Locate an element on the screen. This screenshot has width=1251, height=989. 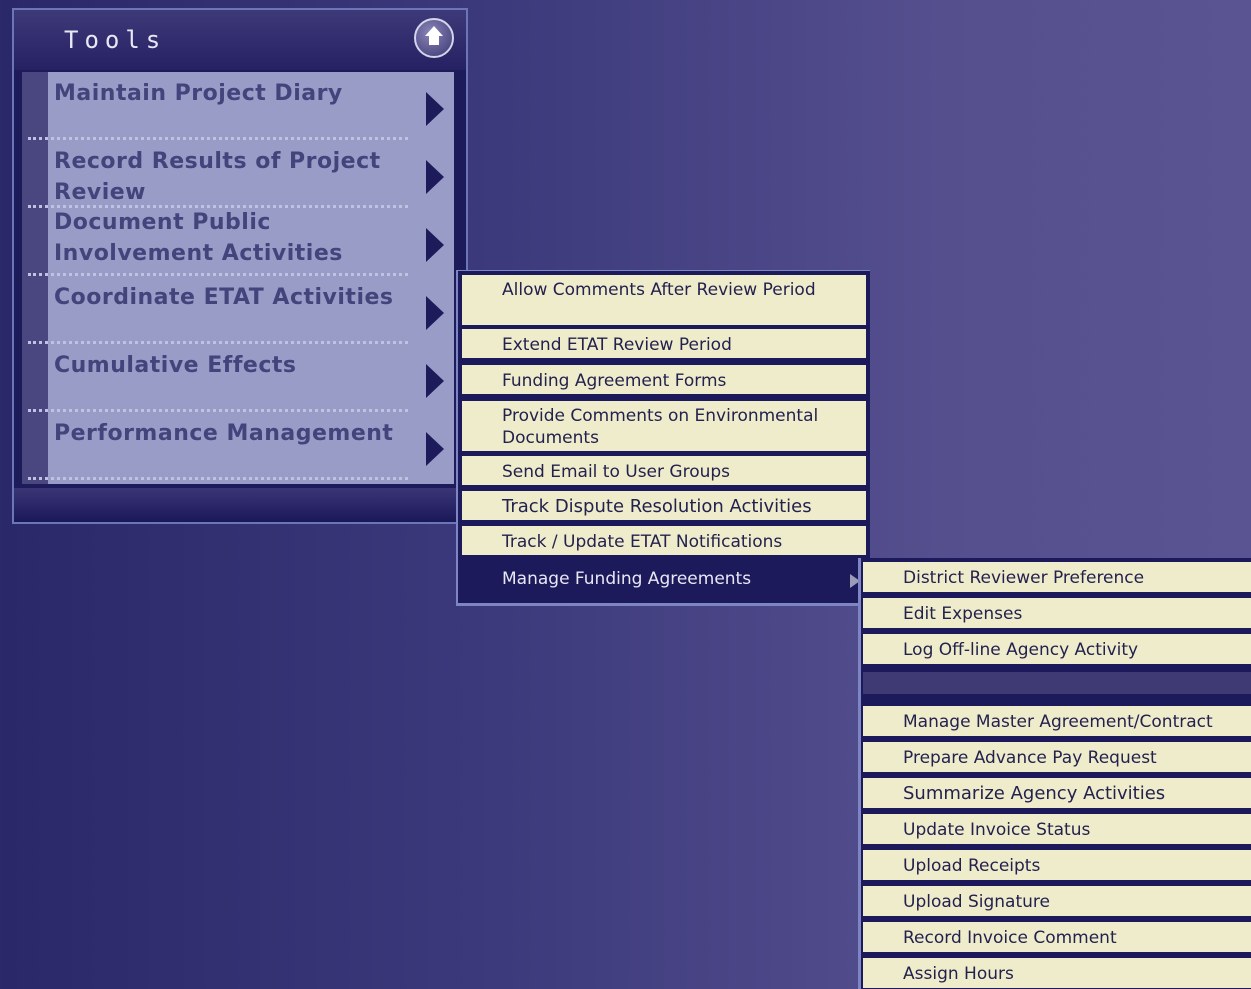
tools-item-record-results: Record Results of Project Review is located at coordinates (238, 174).